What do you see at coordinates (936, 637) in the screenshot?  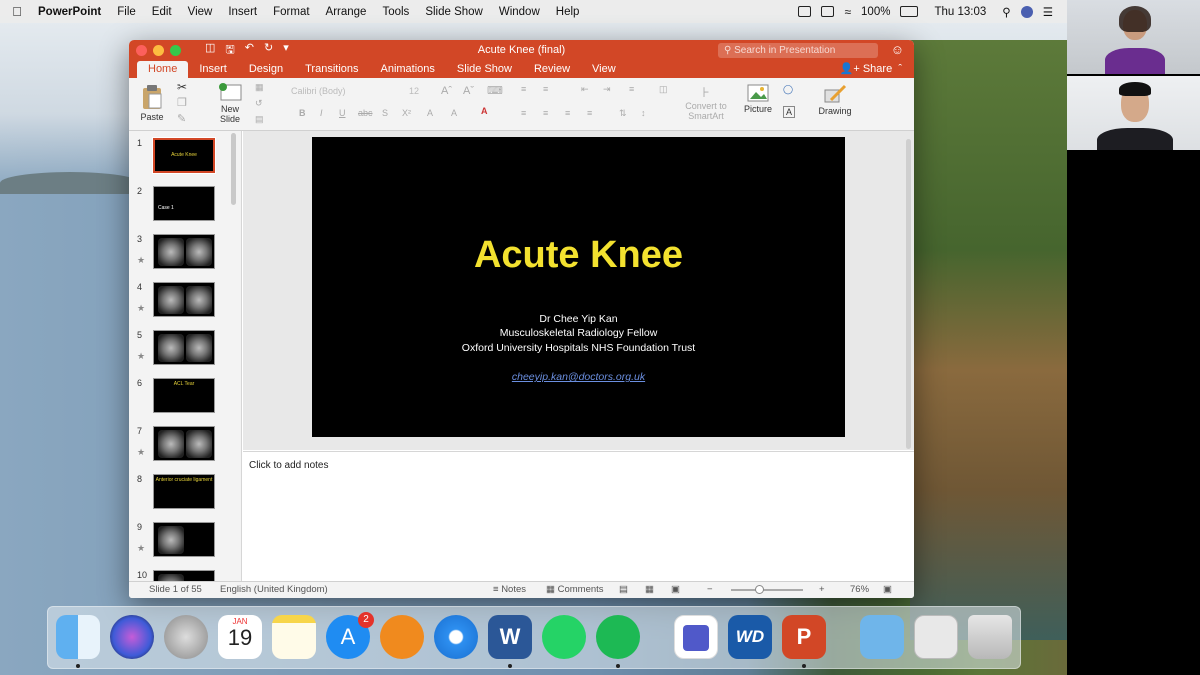 I see `screenshots-stack-icon` at bounding box center [936, 637].